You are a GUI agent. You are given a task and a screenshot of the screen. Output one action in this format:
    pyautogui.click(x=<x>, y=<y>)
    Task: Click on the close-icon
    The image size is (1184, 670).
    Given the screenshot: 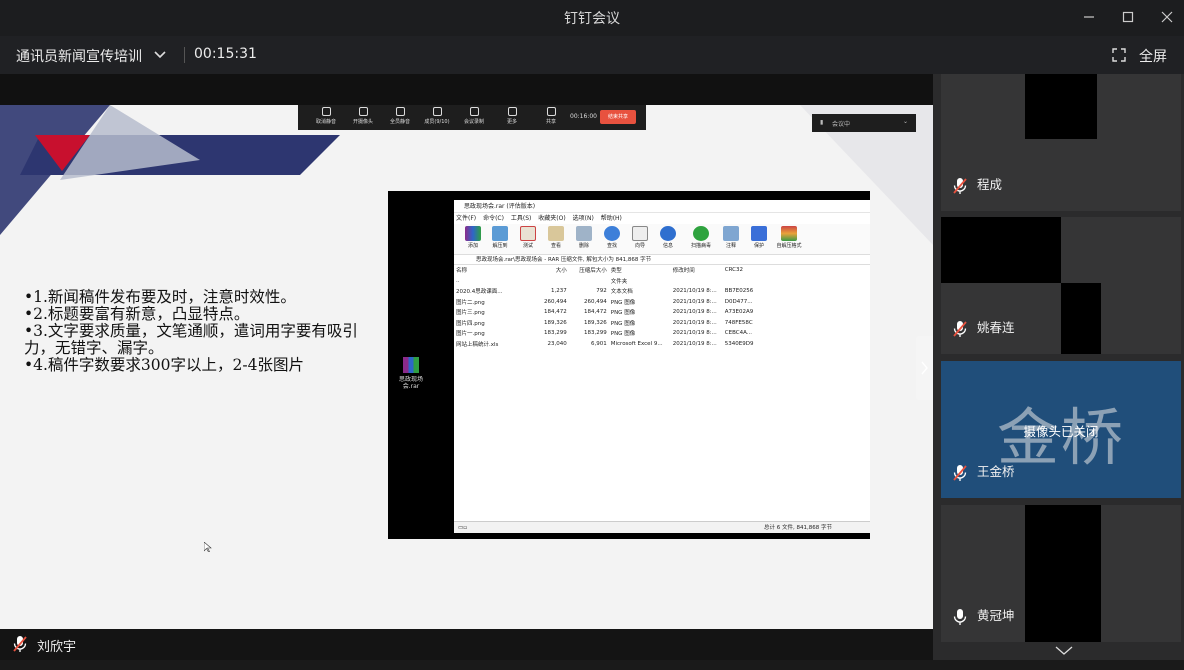 What is the action you would take?
    pyautogui.click(x=1167, y=17)
    